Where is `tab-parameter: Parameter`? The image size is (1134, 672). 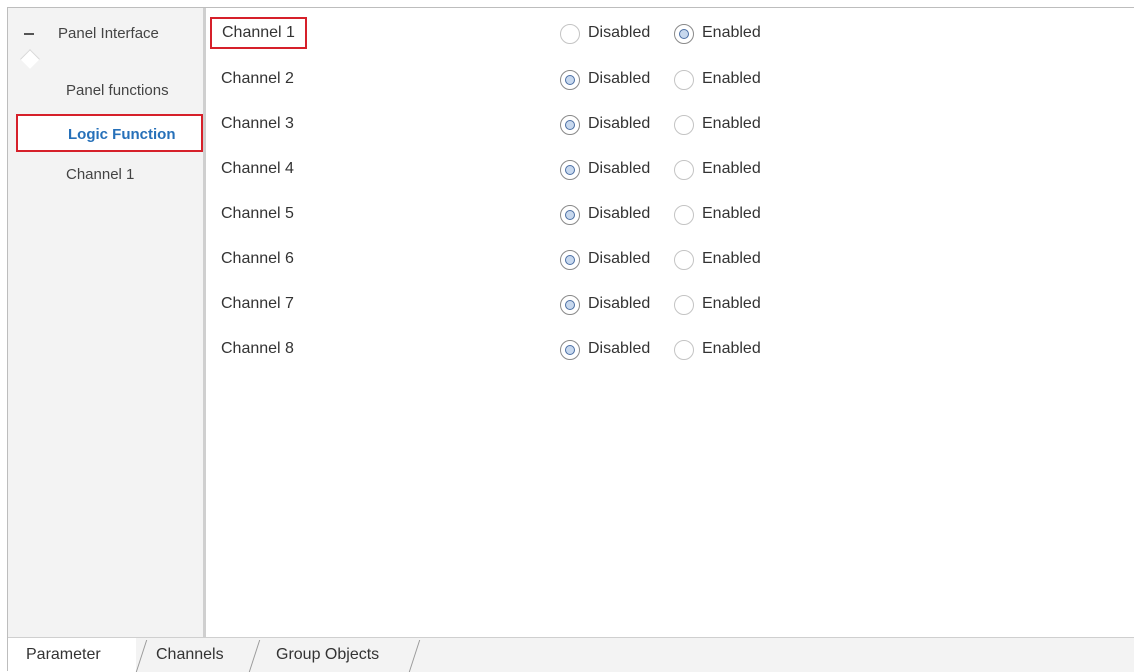
tab-parameter: Parameter is located at coordinates (72, 655).